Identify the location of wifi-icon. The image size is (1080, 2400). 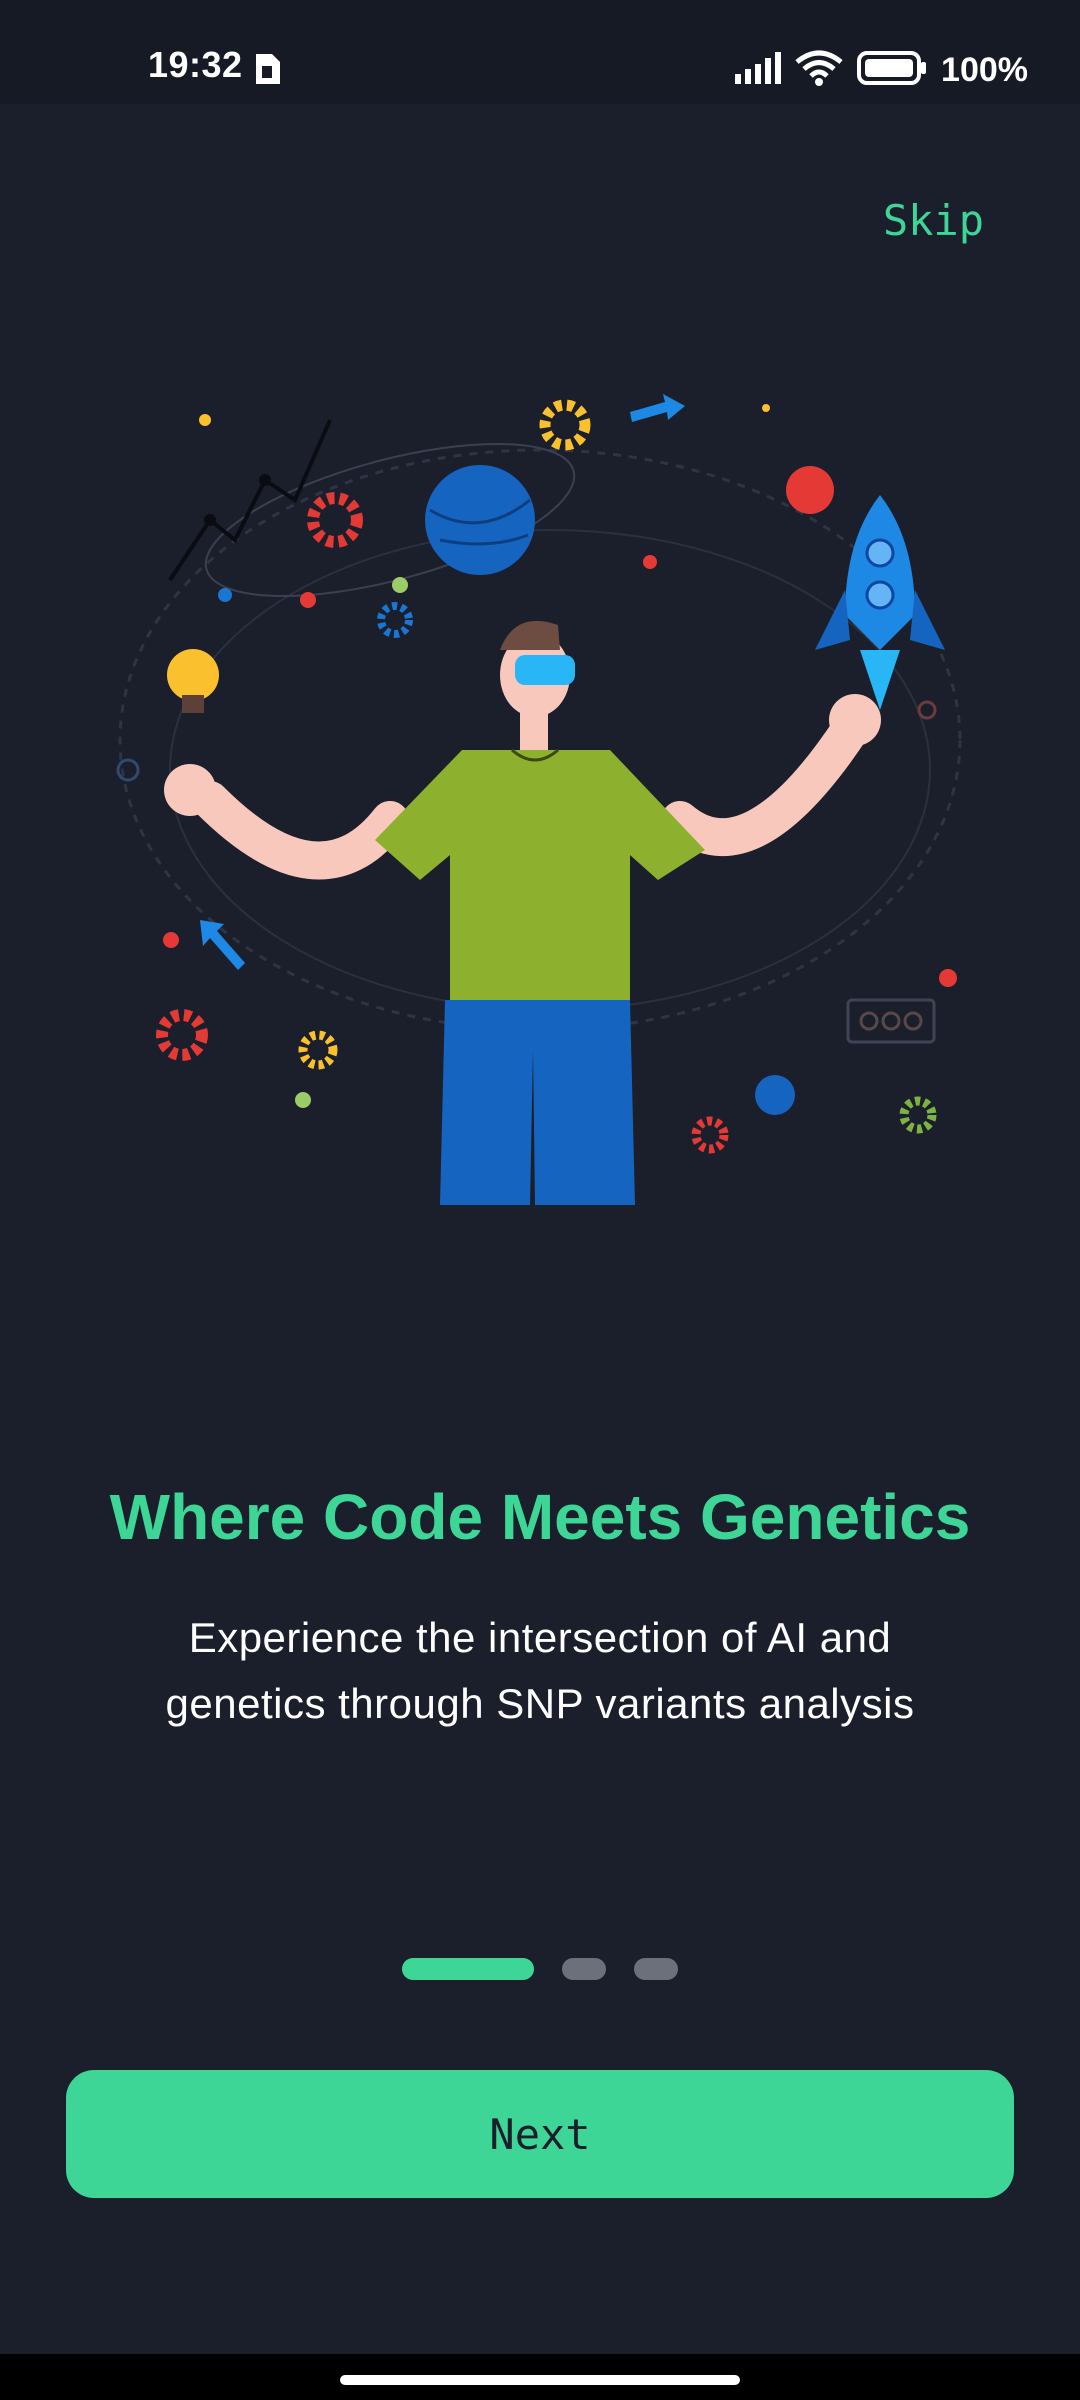
(819, 70).